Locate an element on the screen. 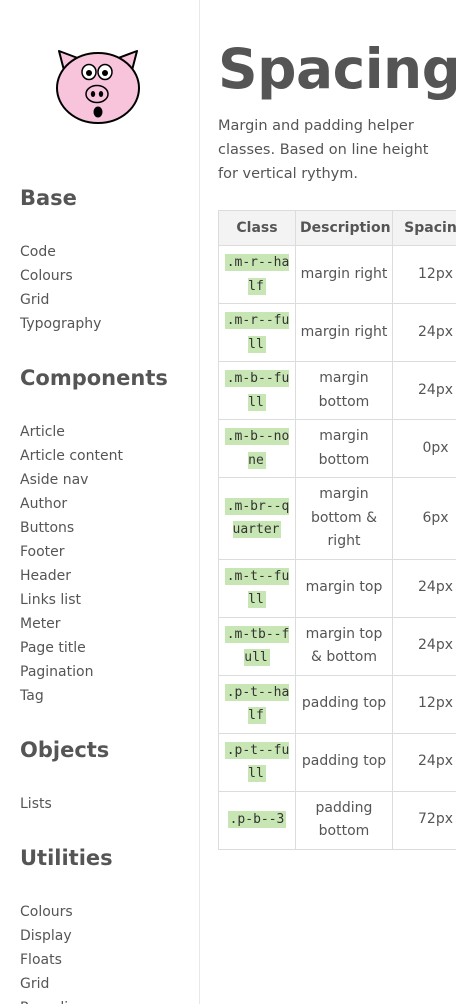 This screenshot has width=456, height=1004. class-code: .m-b--none is located at coordinates (257, 448).